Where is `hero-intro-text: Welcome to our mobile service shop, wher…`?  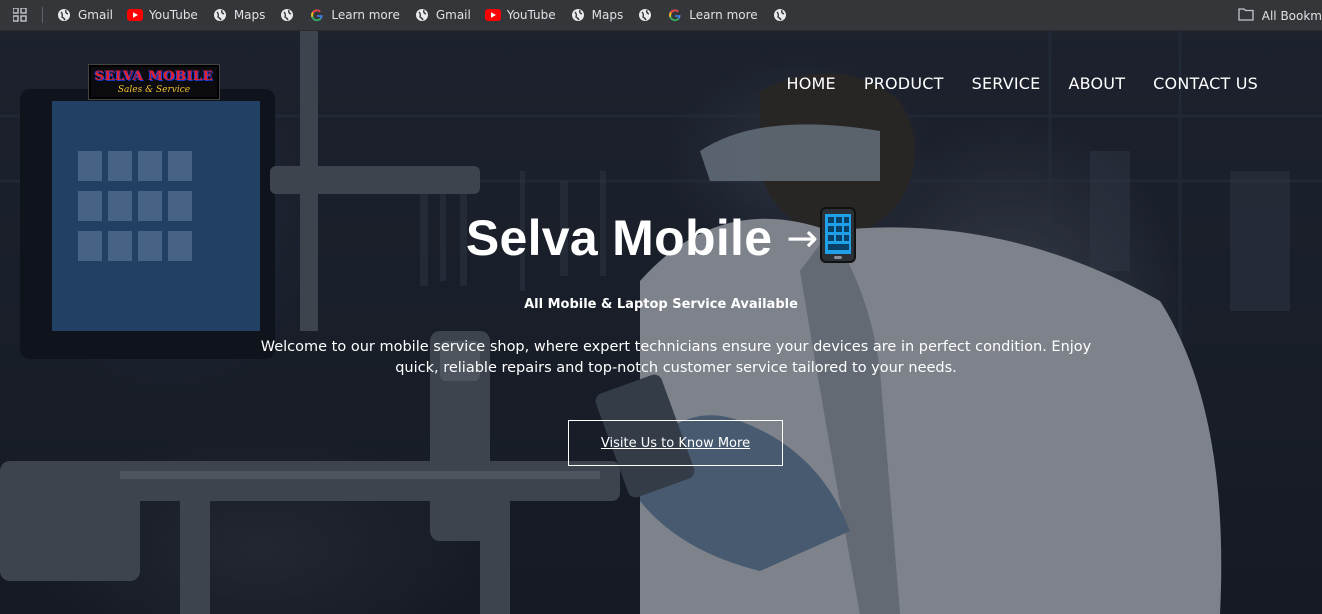 hero-intro-text: Welcome to our mobile service shop, wher… is located at coordinates (676, 357).